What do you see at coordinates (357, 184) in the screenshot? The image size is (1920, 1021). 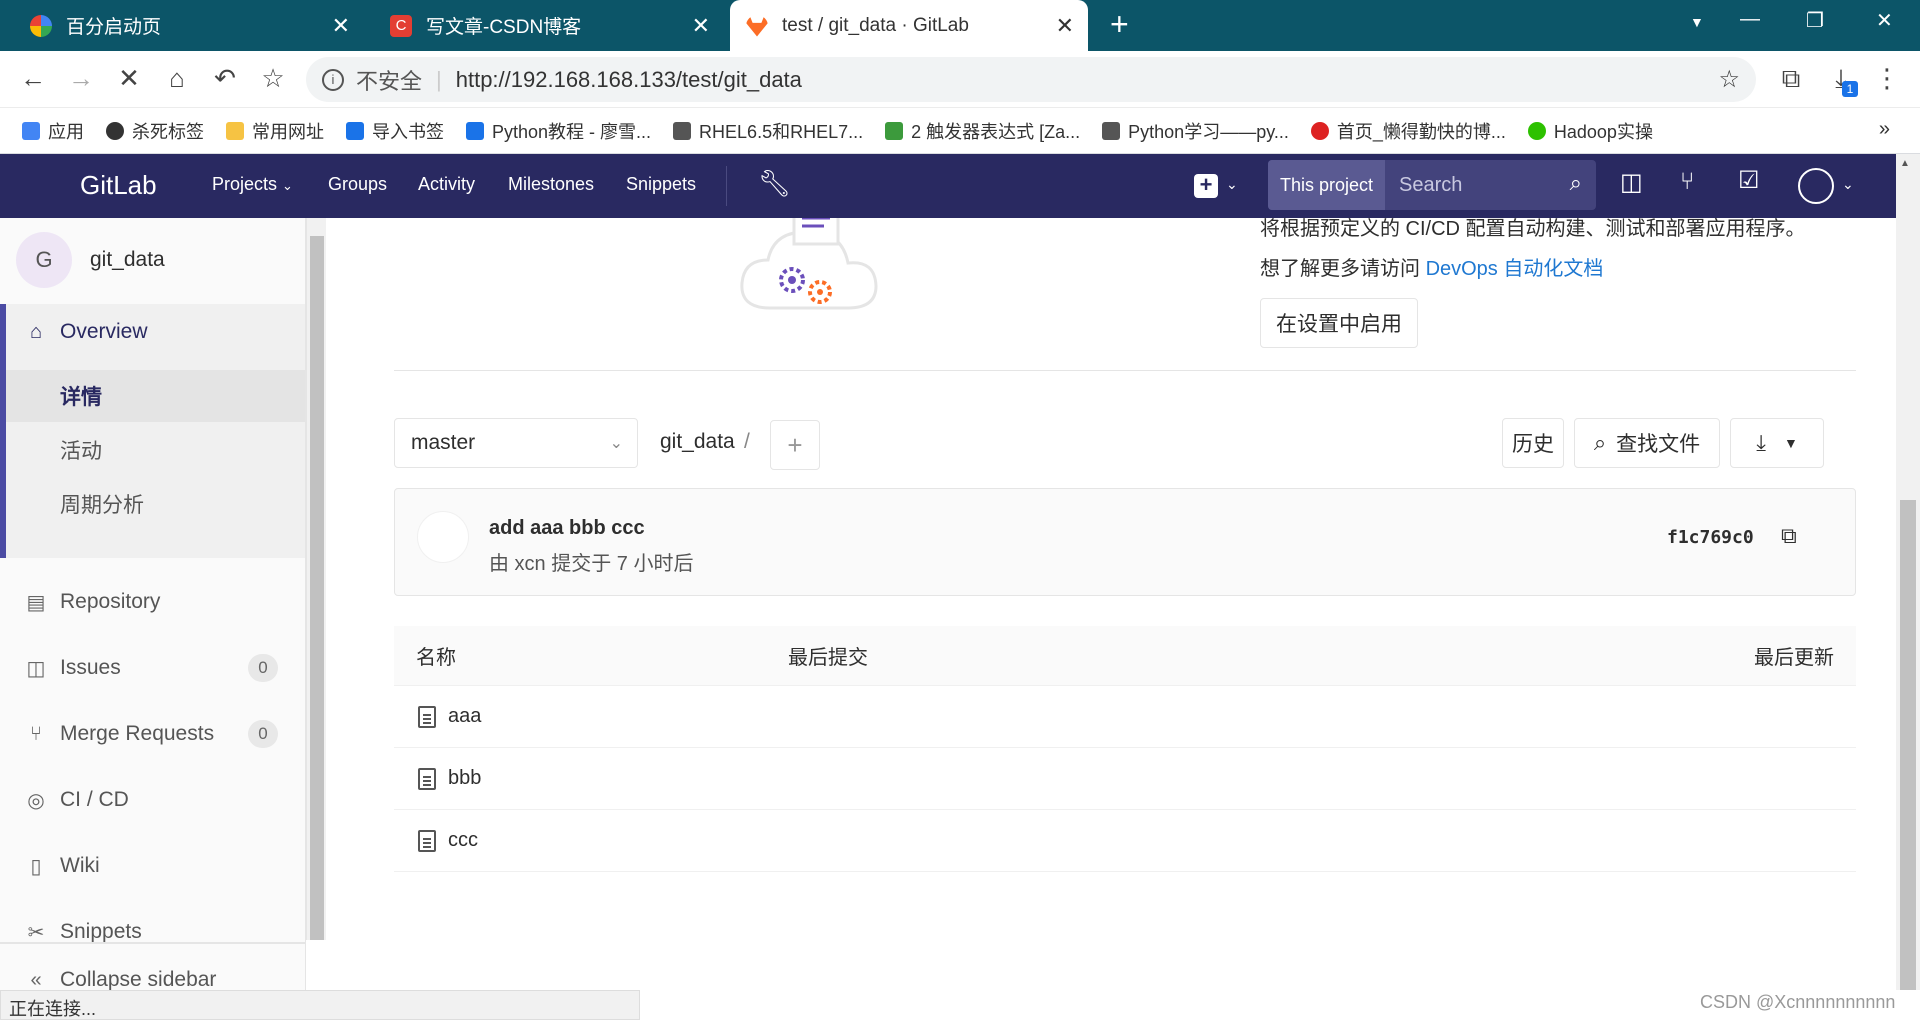 I see `nav-groups: Groups` at bounding box center [357, 184].